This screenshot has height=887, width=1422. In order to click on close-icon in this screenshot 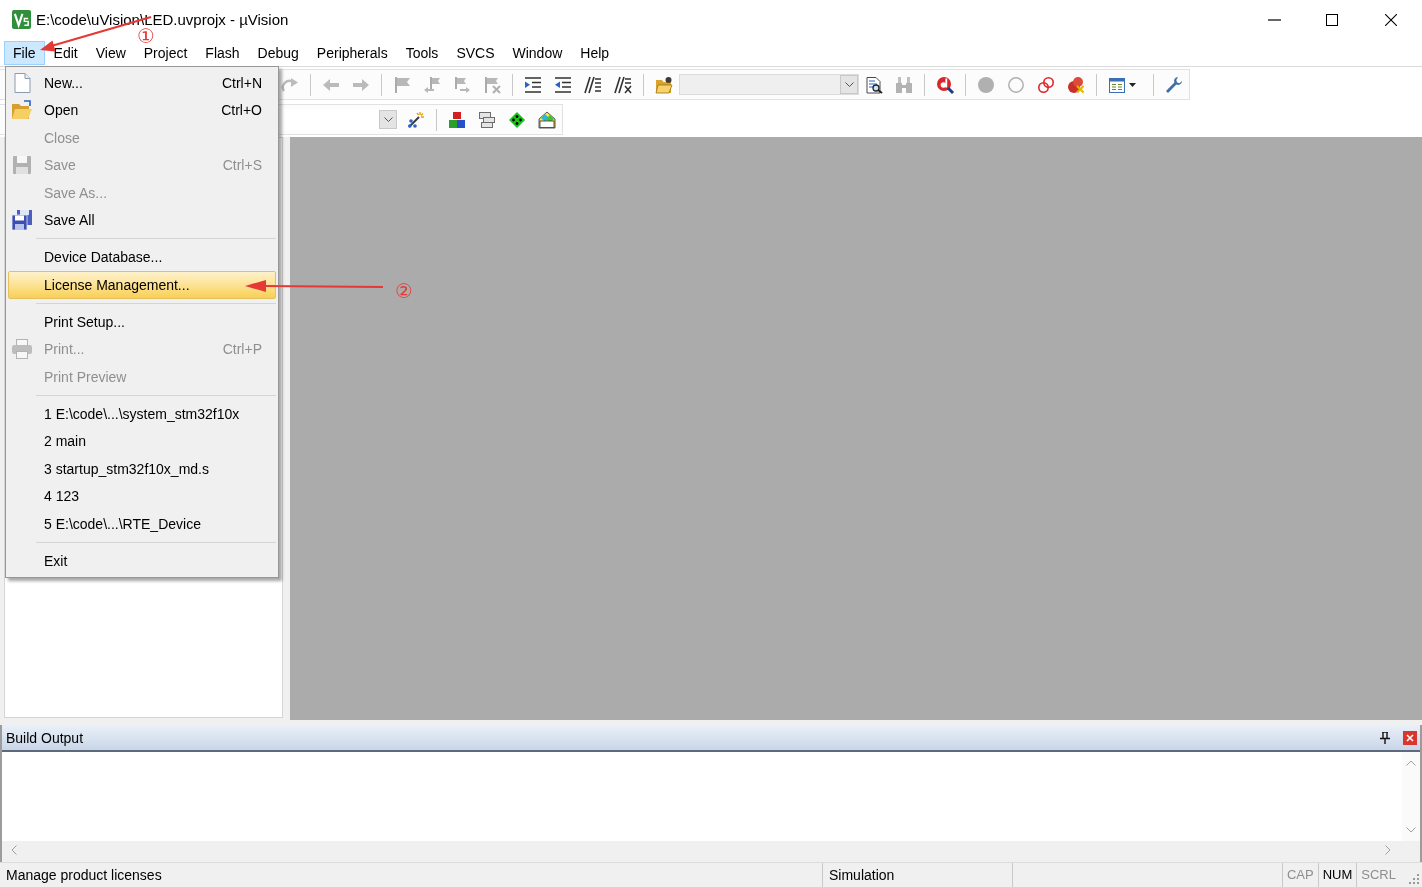, I will do `click(1391, 19)`.